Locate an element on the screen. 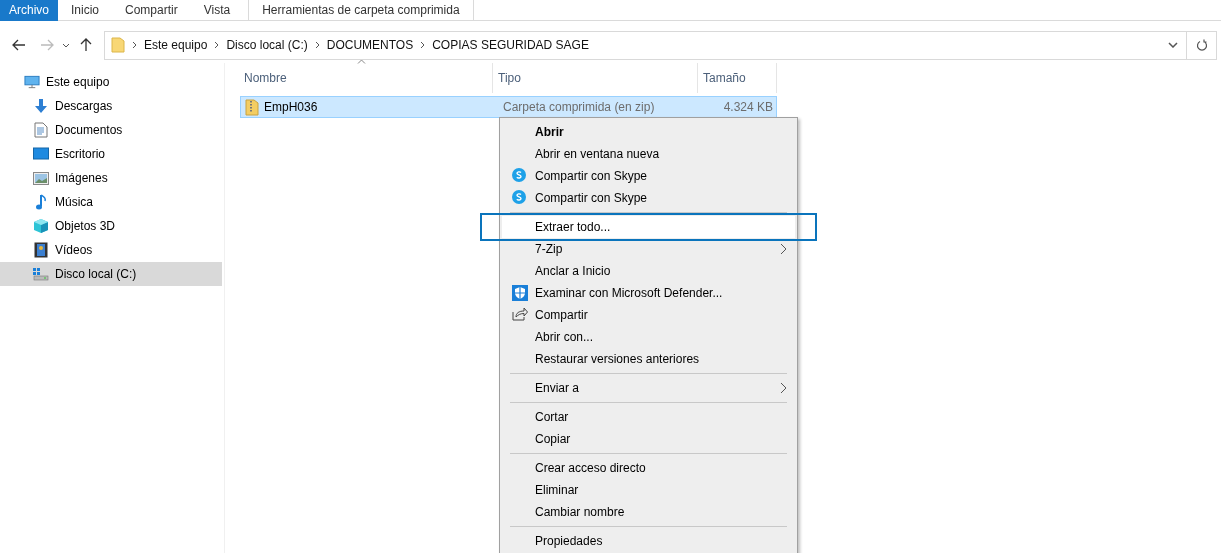 The width and height of the screenshot is (1221, 553). nav-item: Descargas is located at coordinates (111, 106).